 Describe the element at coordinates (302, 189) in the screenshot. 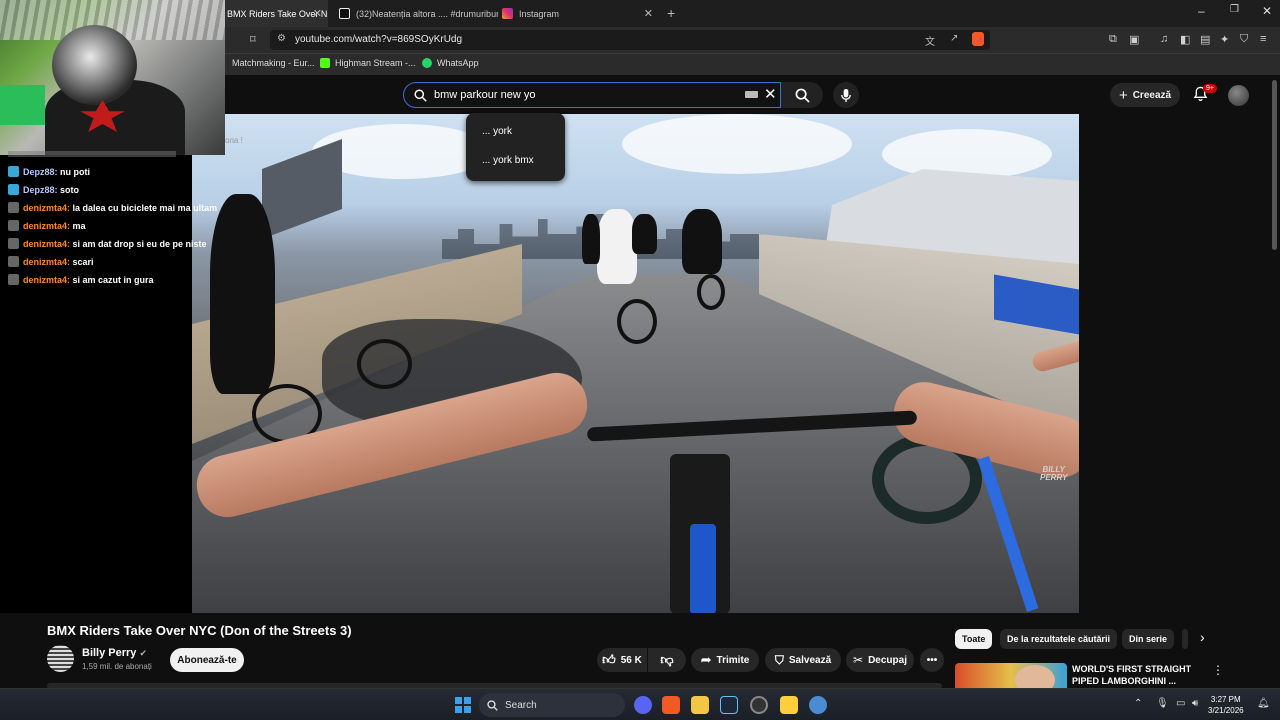

I see `billboard` at that location.